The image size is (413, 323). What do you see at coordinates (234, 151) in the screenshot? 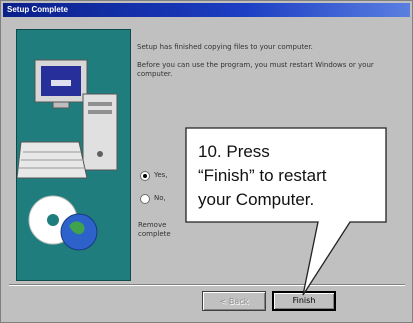
I see `callout-line-1: 10. Press` at bounding box center [234, 151].